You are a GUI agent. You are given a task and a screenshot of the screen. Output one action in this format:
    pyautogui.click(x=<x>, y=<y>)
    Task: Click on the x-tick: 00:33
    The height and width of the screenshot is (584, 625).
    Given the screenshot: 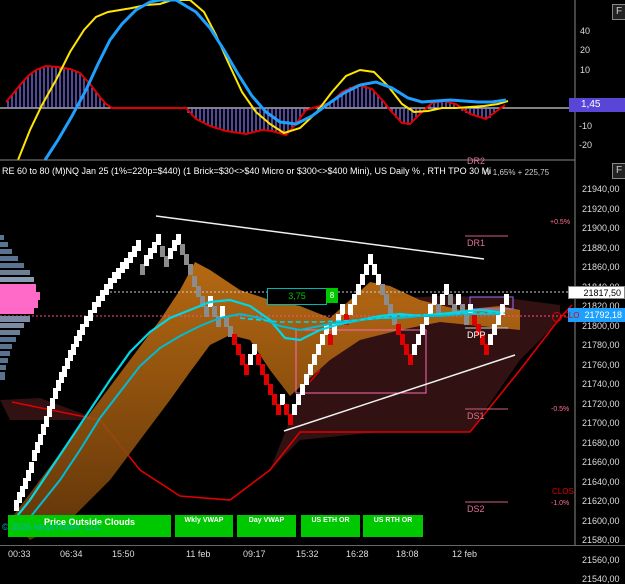 What is the action you would take?
    pyautogui.click(x=19, y=554)
    